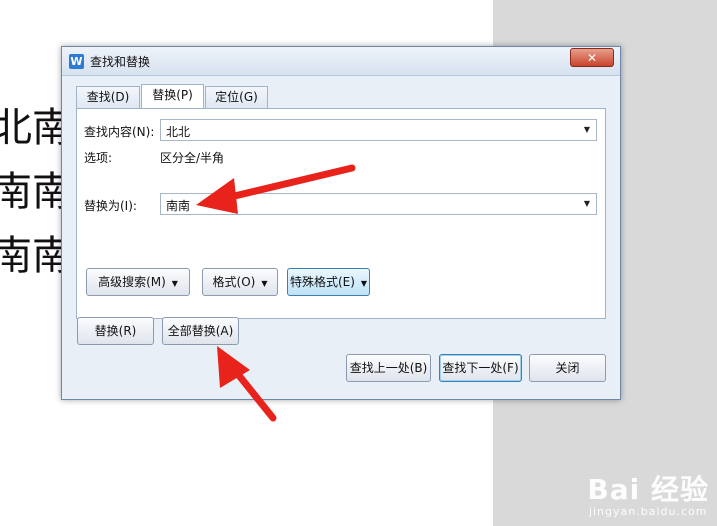 The height and width of the screenshot is (526, 717). Describe the element at coordinates (648, 511) in the screenshot. I see `watermark-url: jingyan.baidu.com` at that location.